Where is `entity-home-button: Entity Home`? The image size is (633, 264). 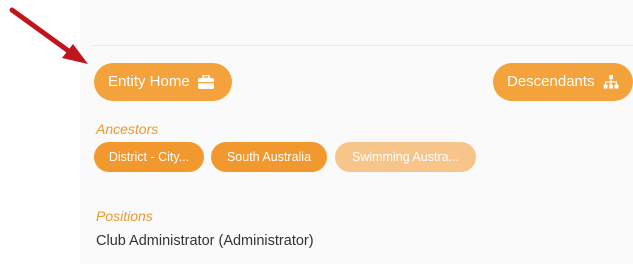 entity-home-button: Entity Home is located at coordinates (163, 82).